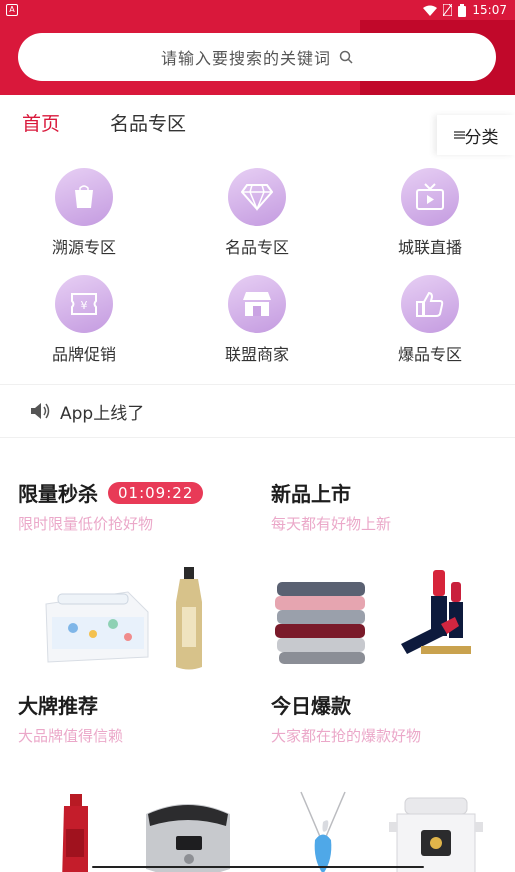 This screenshot has width=515, height=872. I want to click on category-label: 分类, so click(481, 137).